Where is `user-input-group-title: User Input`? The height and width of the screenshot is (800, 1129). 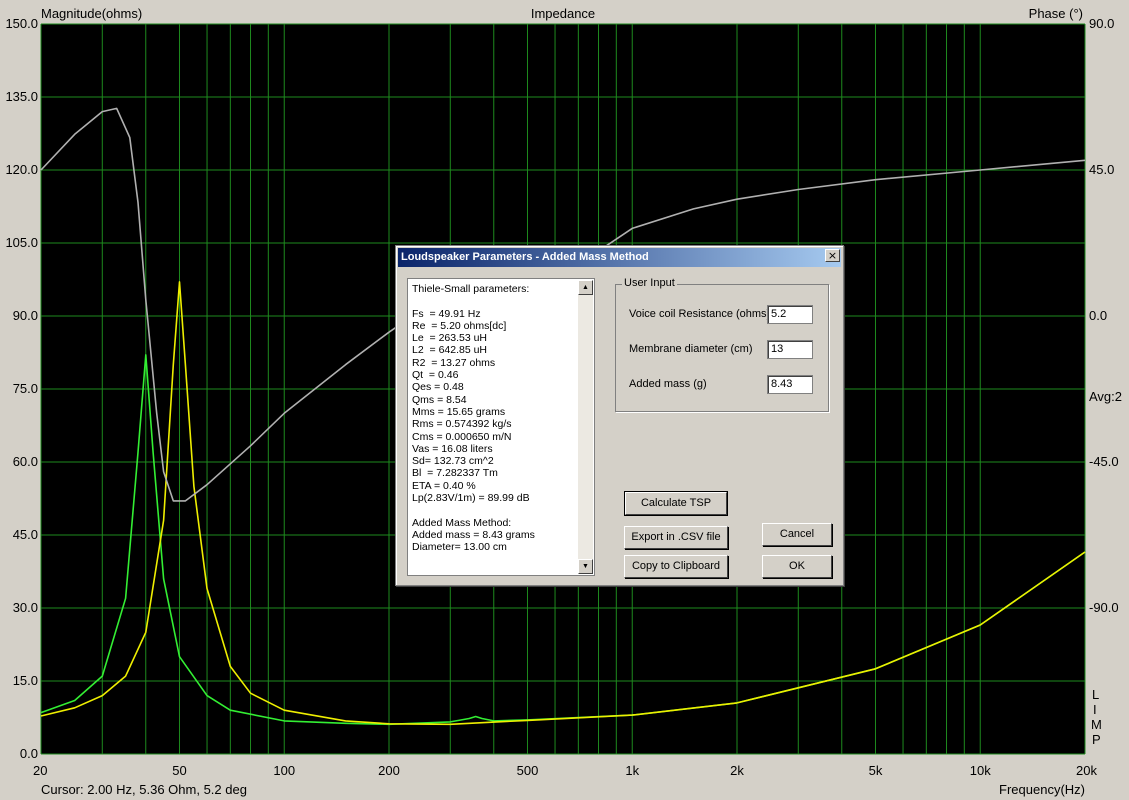
user-input-group-title: User Input is located at coordinates (649, 283).